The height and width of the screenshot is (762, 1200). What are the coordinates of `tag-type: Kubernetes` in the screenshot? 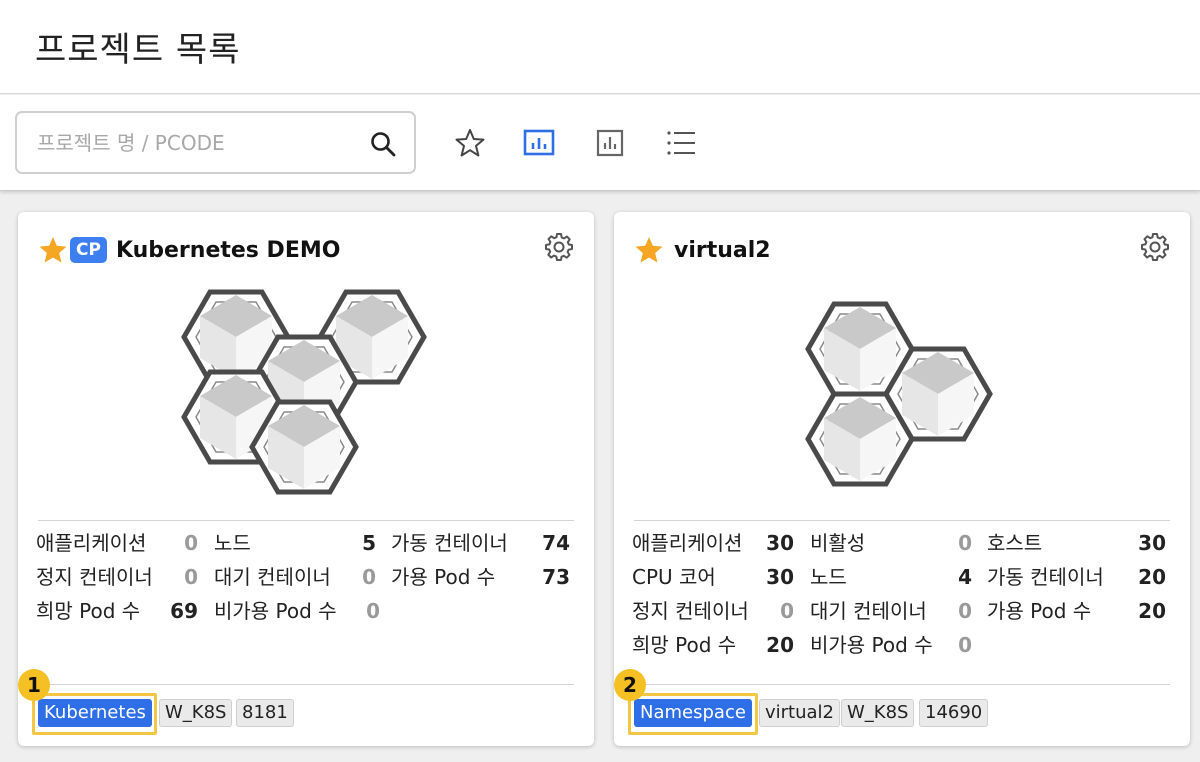 It's located at (95, 713).